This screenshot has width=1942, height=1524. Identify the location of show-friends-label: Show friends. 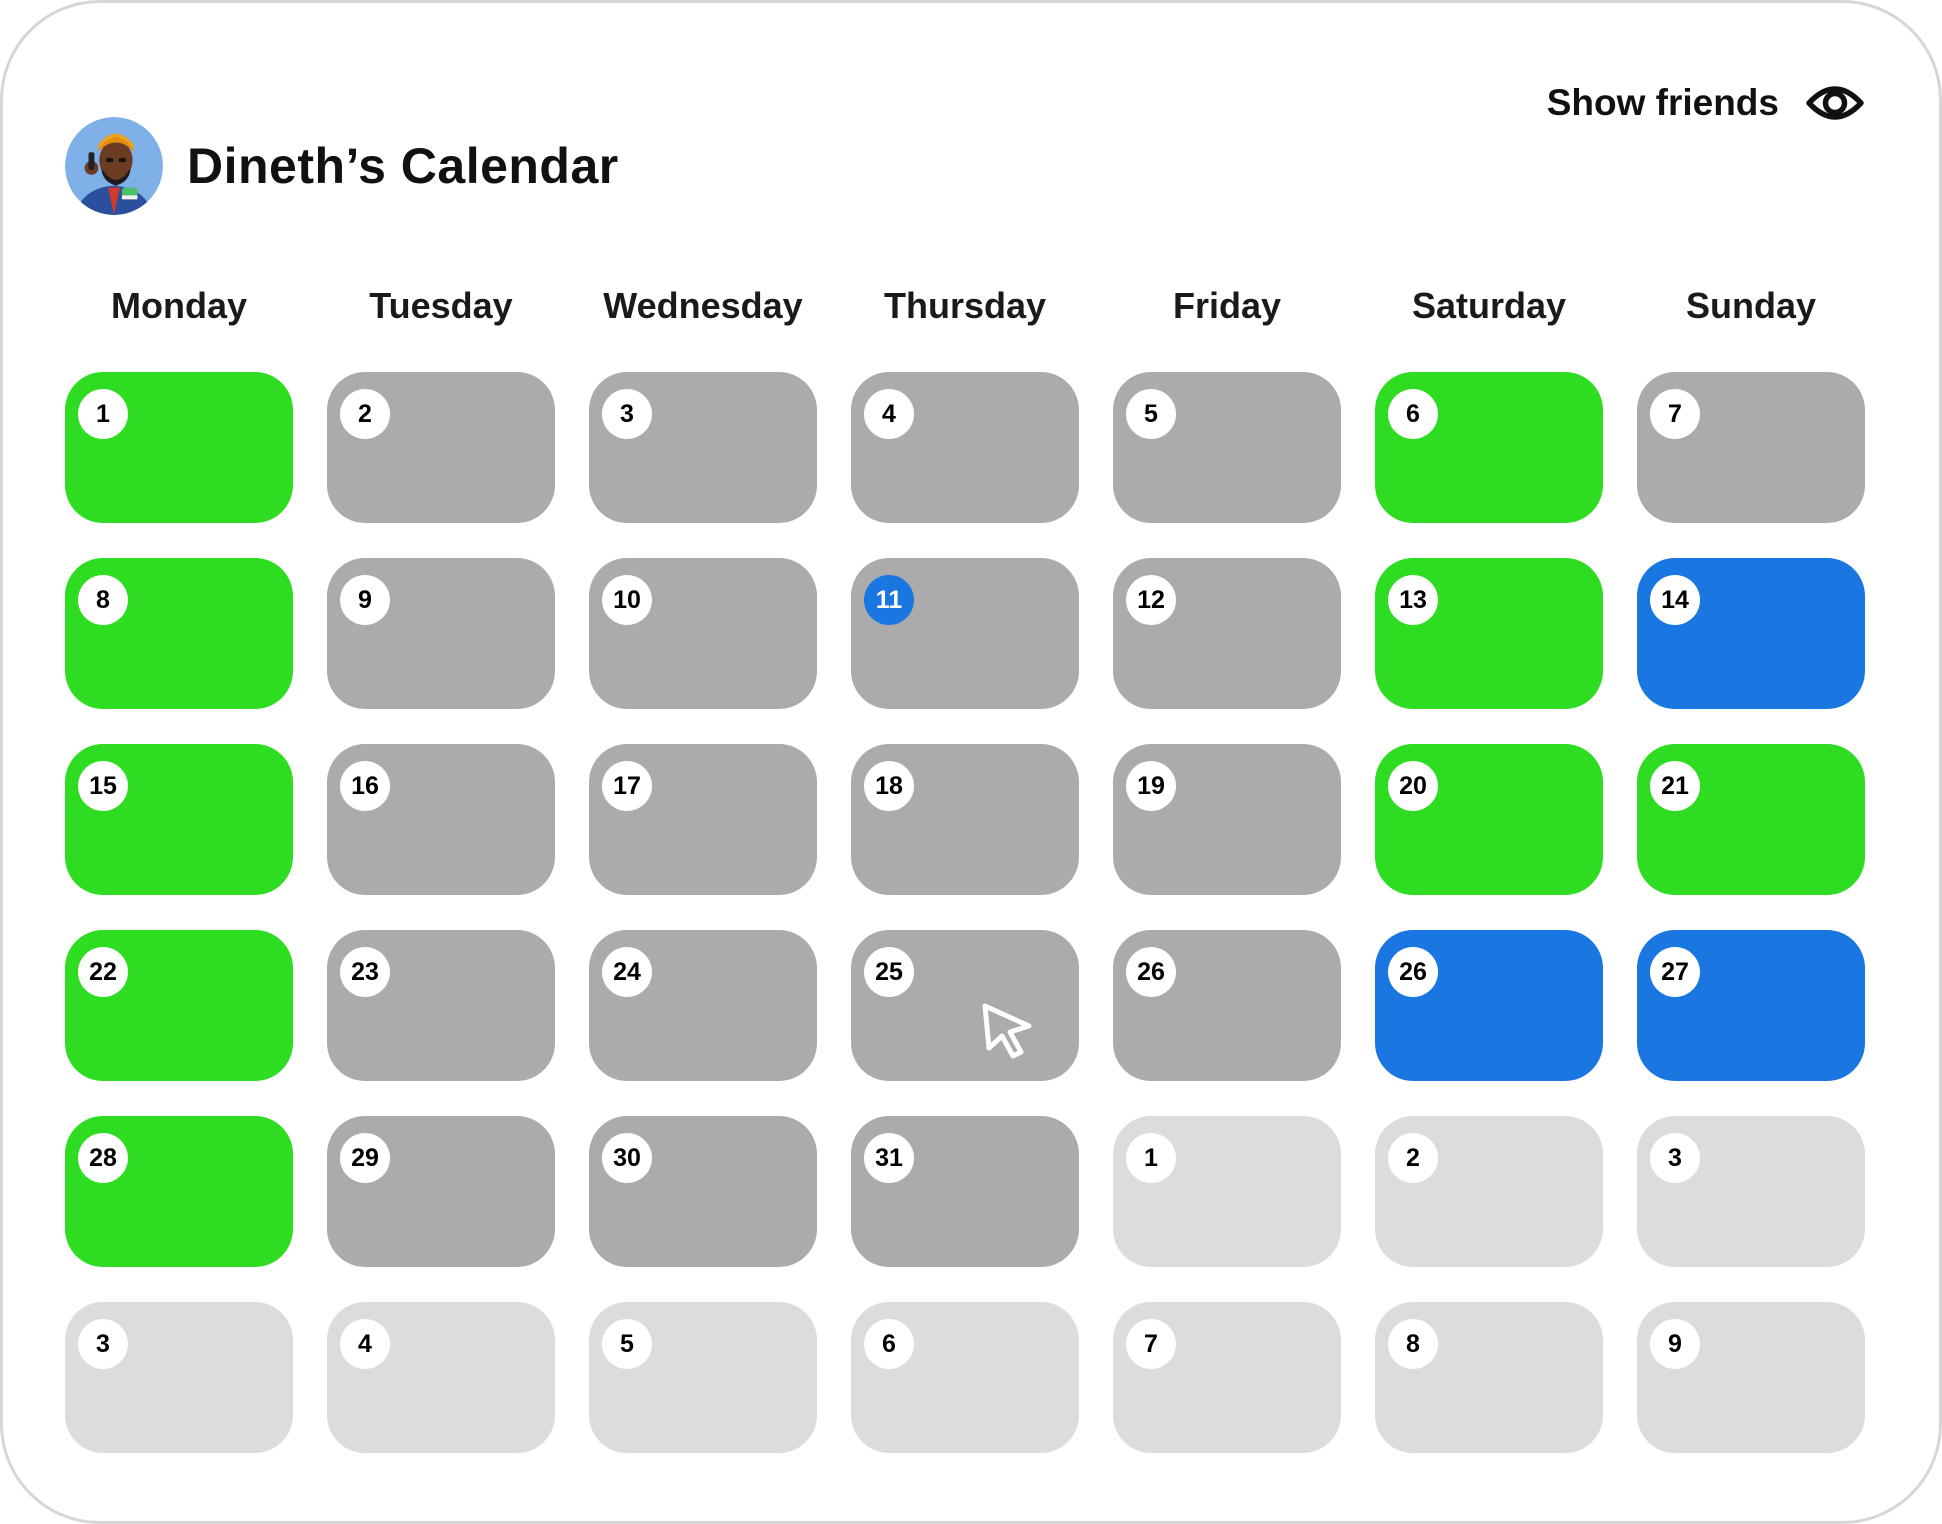
(1662, 102).